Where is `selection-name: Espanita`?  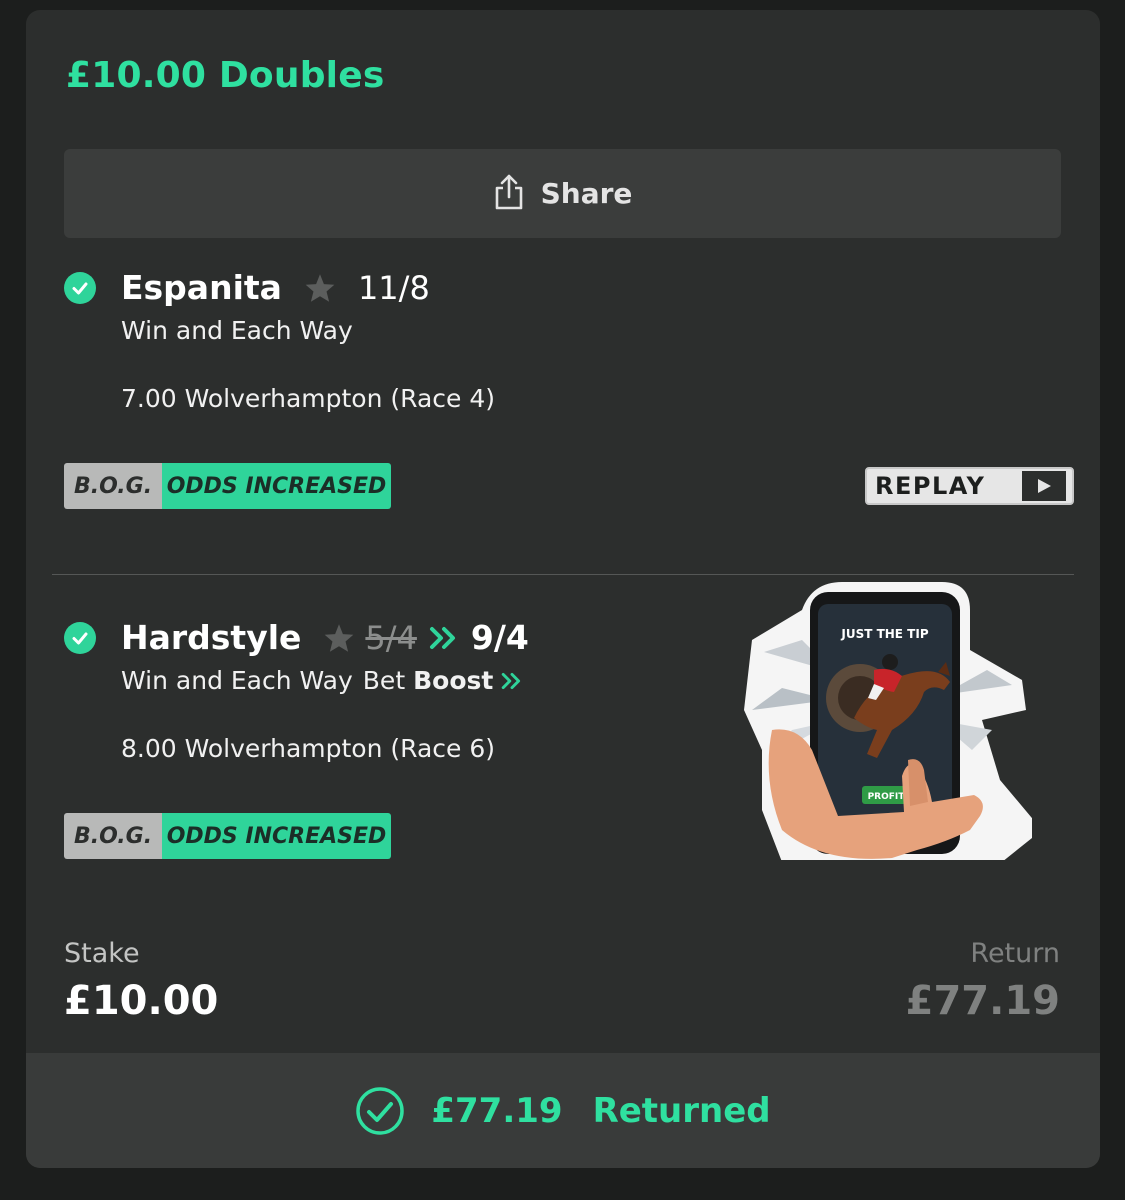 selection-name: Espanita is located at coordinates (201, 287).